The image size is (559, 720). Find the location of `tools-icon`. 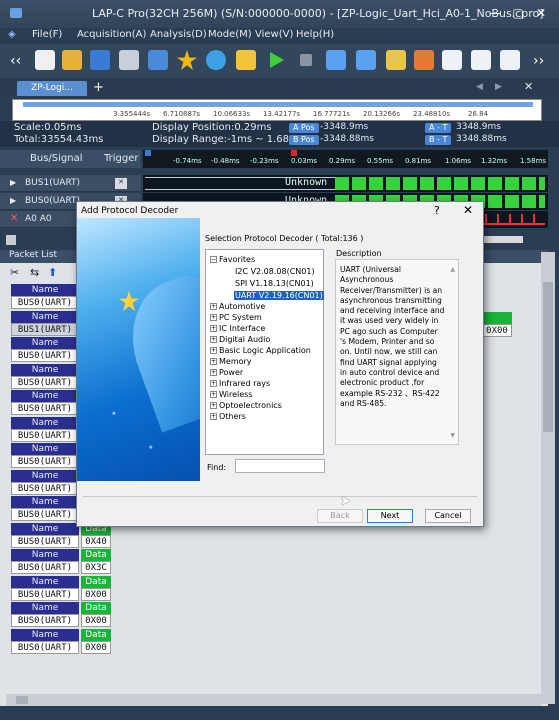

tools-icon is located at coordinates (246, 60).